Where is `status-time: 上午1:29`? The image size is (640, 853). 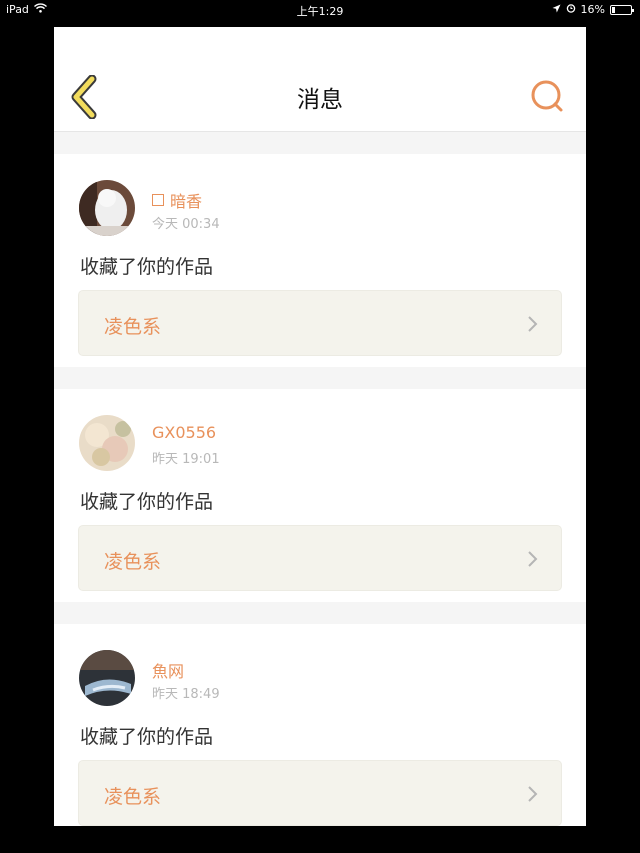
status-time: 上午1:29 is located at coordinates (320, 11).